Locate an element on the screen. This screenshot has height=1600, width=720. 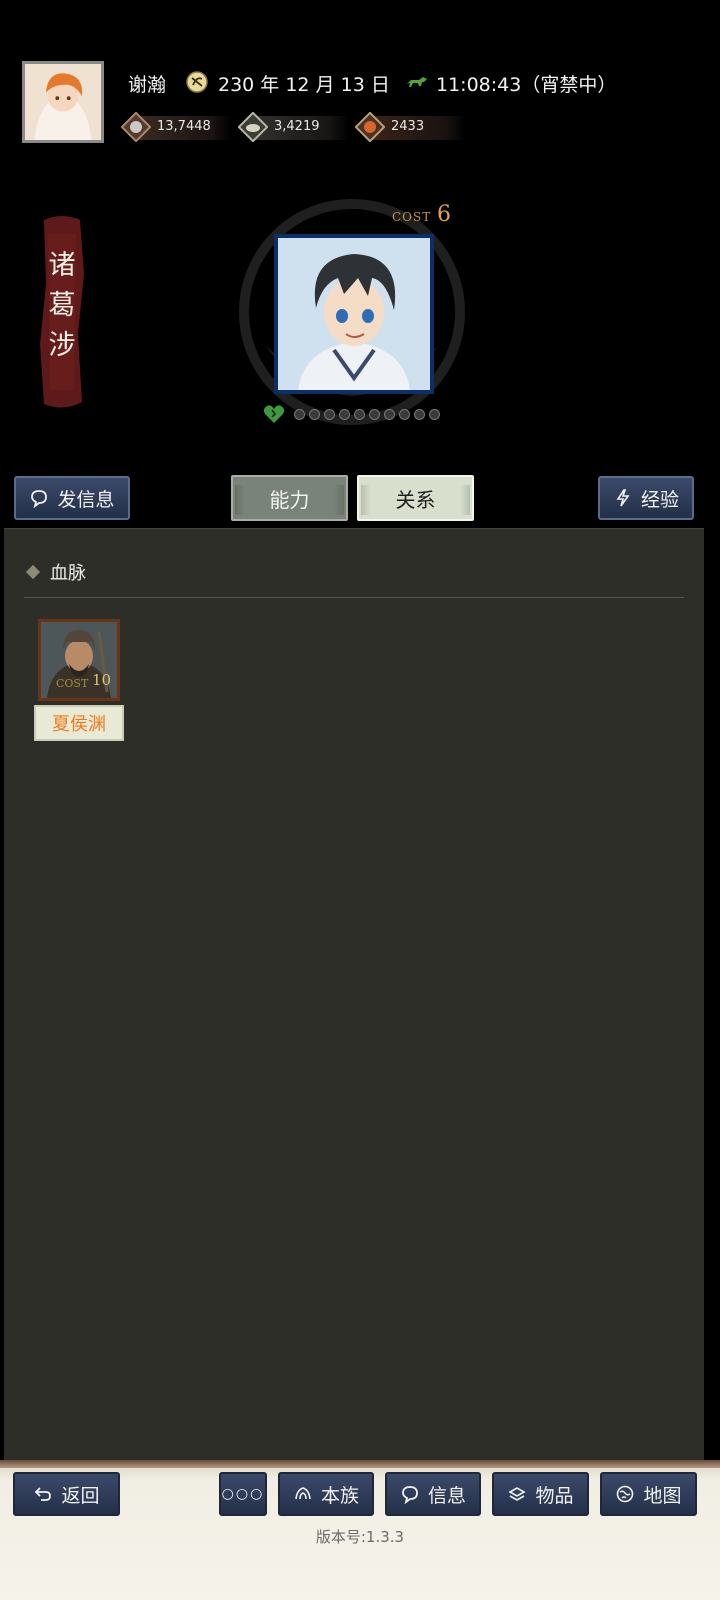
copper-value: 2433 is located at coordinates (408, 126).